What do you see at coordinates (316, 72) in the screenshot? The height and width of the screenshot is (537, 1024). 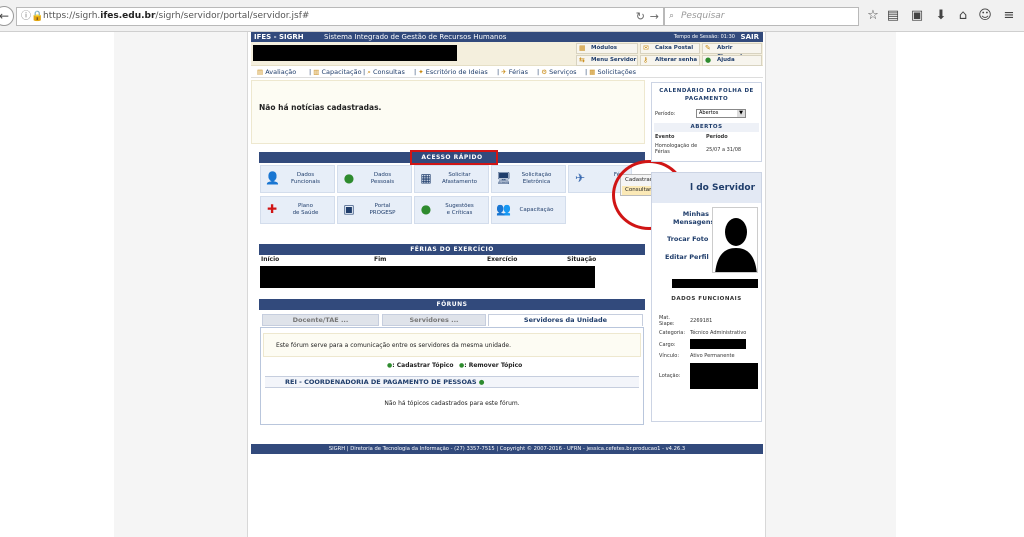 I see `capacitacao-icon: ▥` at bounding box center [316, 72].